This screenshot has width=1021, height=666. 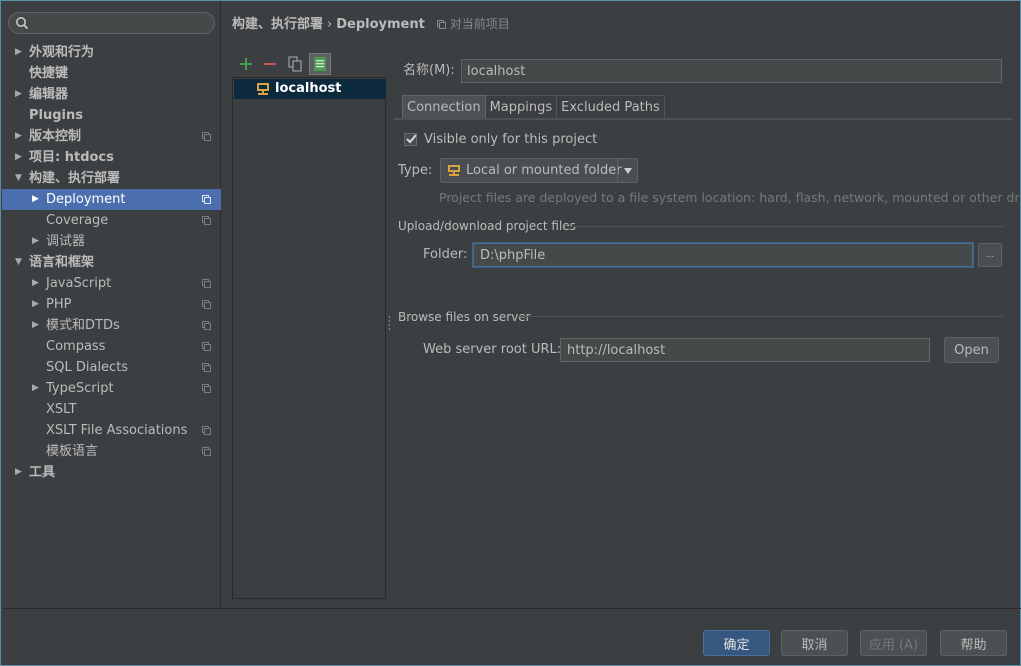 I want to click on type-select-value: Local or mounted folder, so click(x=544, y=170).